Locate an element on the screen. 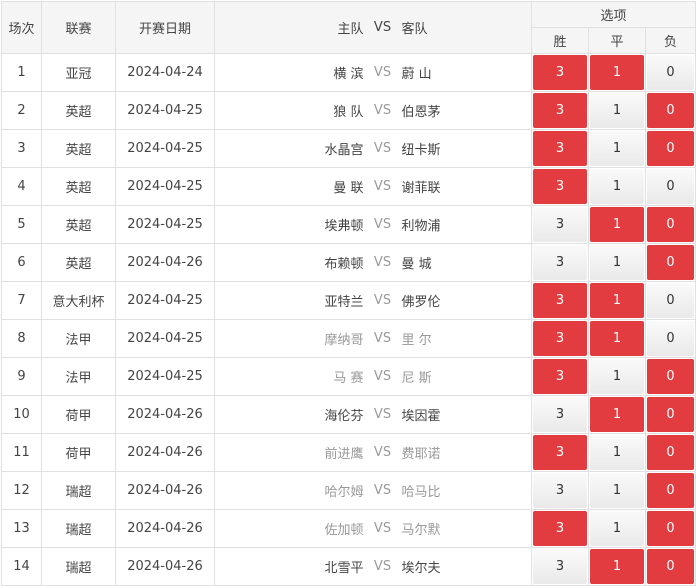  home-team: 前进鹰 is located at coordinates (292, 452).